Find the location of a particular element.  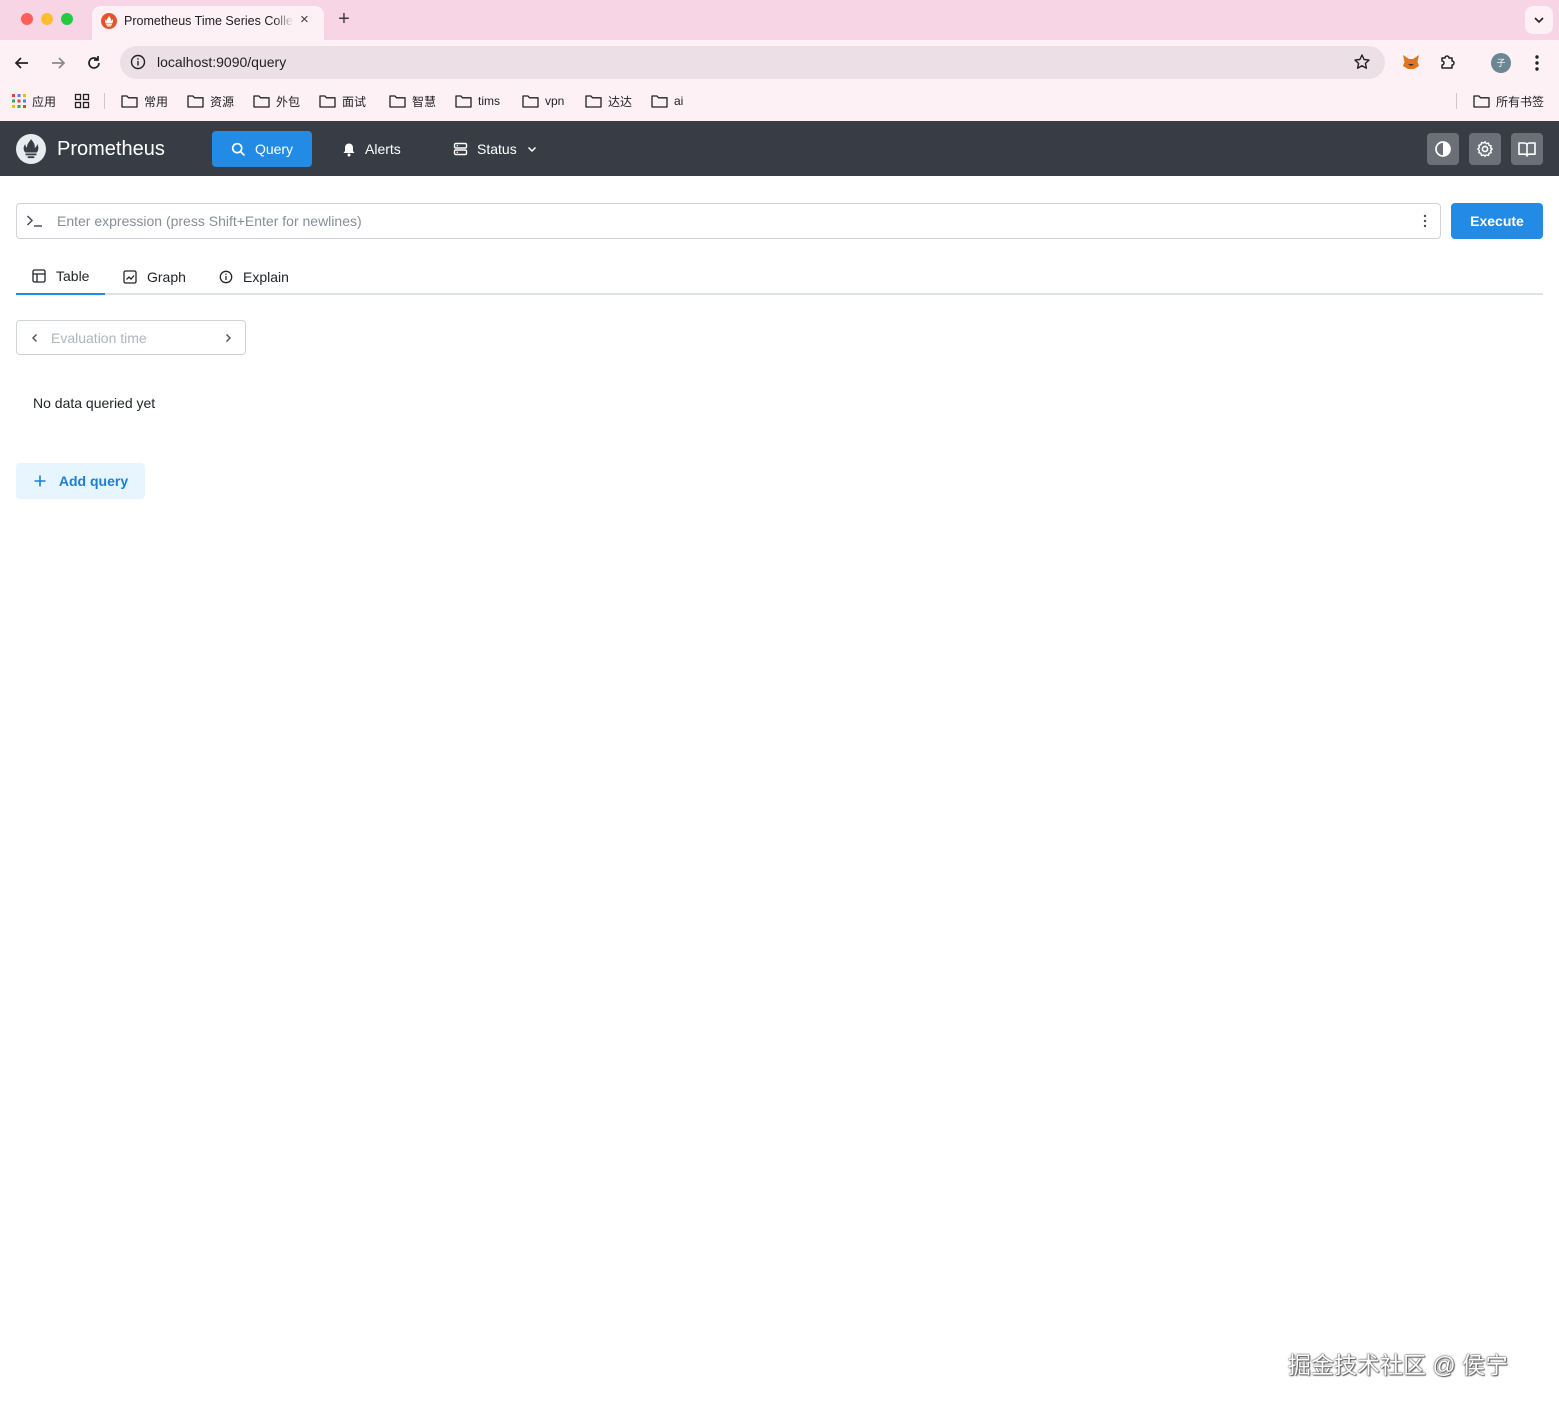

reload-button is located at coordinates (94, 63).